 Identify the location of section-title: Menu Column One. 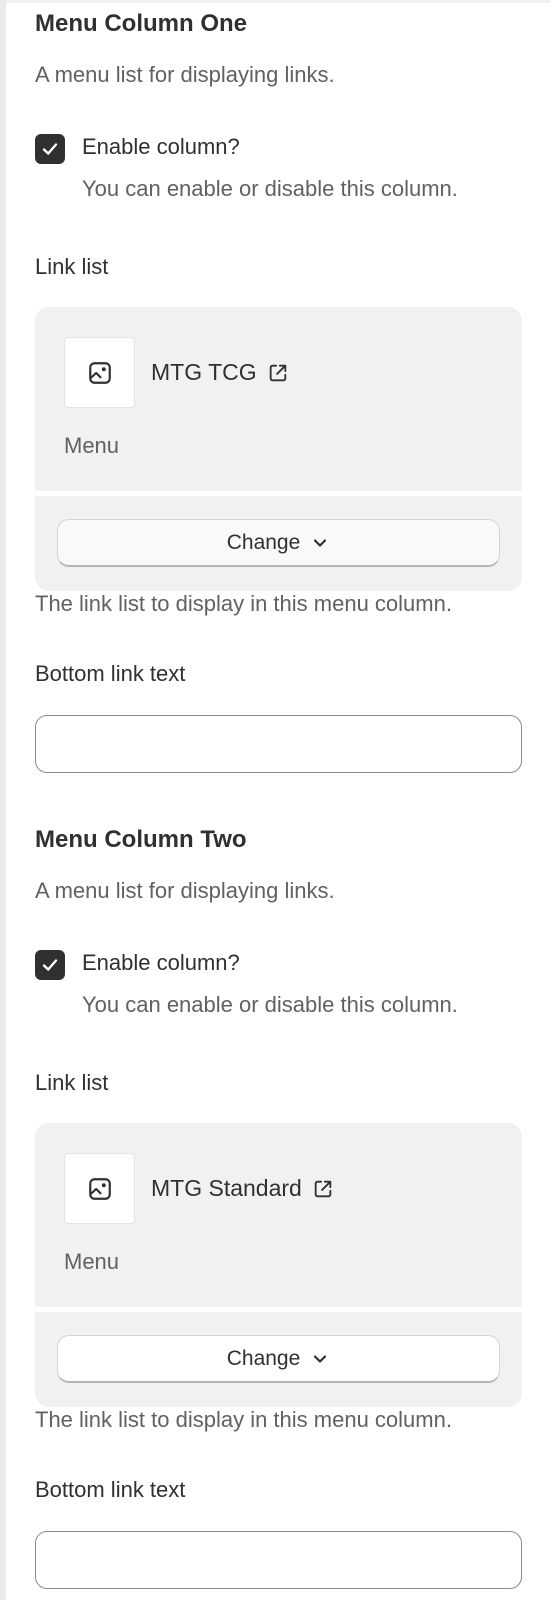
(141, 23).